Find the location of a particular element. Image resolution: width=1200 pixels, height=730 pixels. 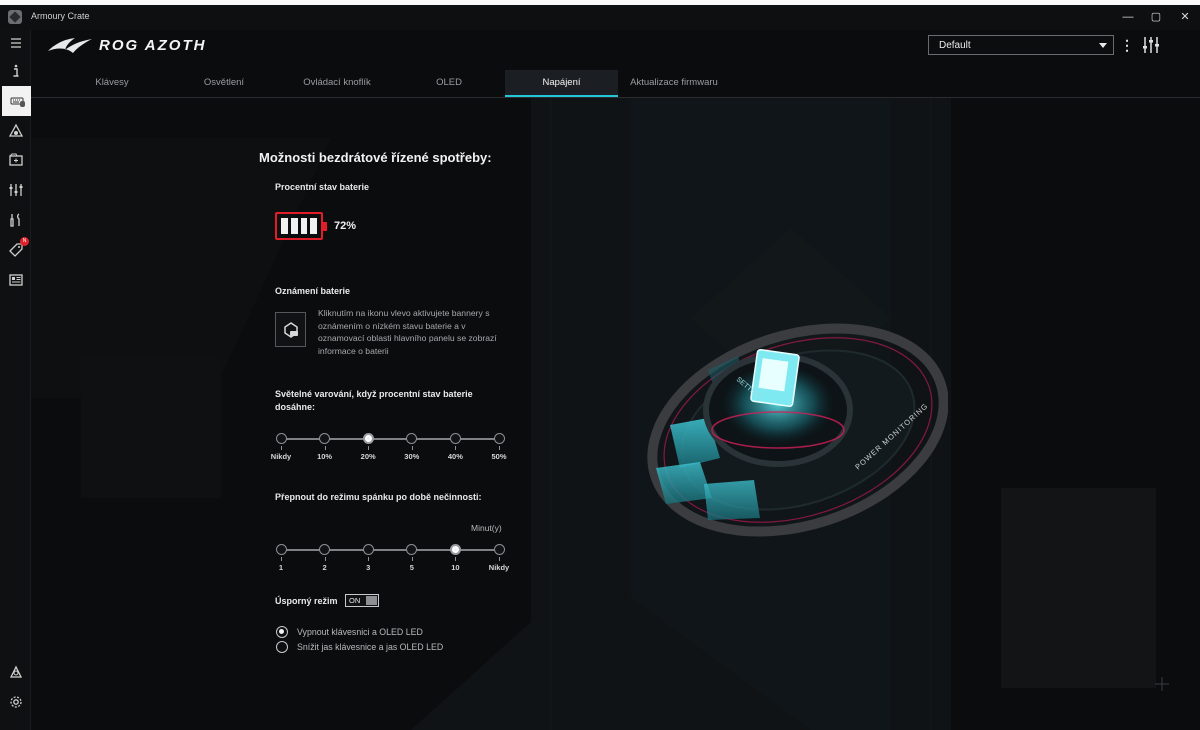

sleep-tick-label: 1 is located at coordinates (281, 567).